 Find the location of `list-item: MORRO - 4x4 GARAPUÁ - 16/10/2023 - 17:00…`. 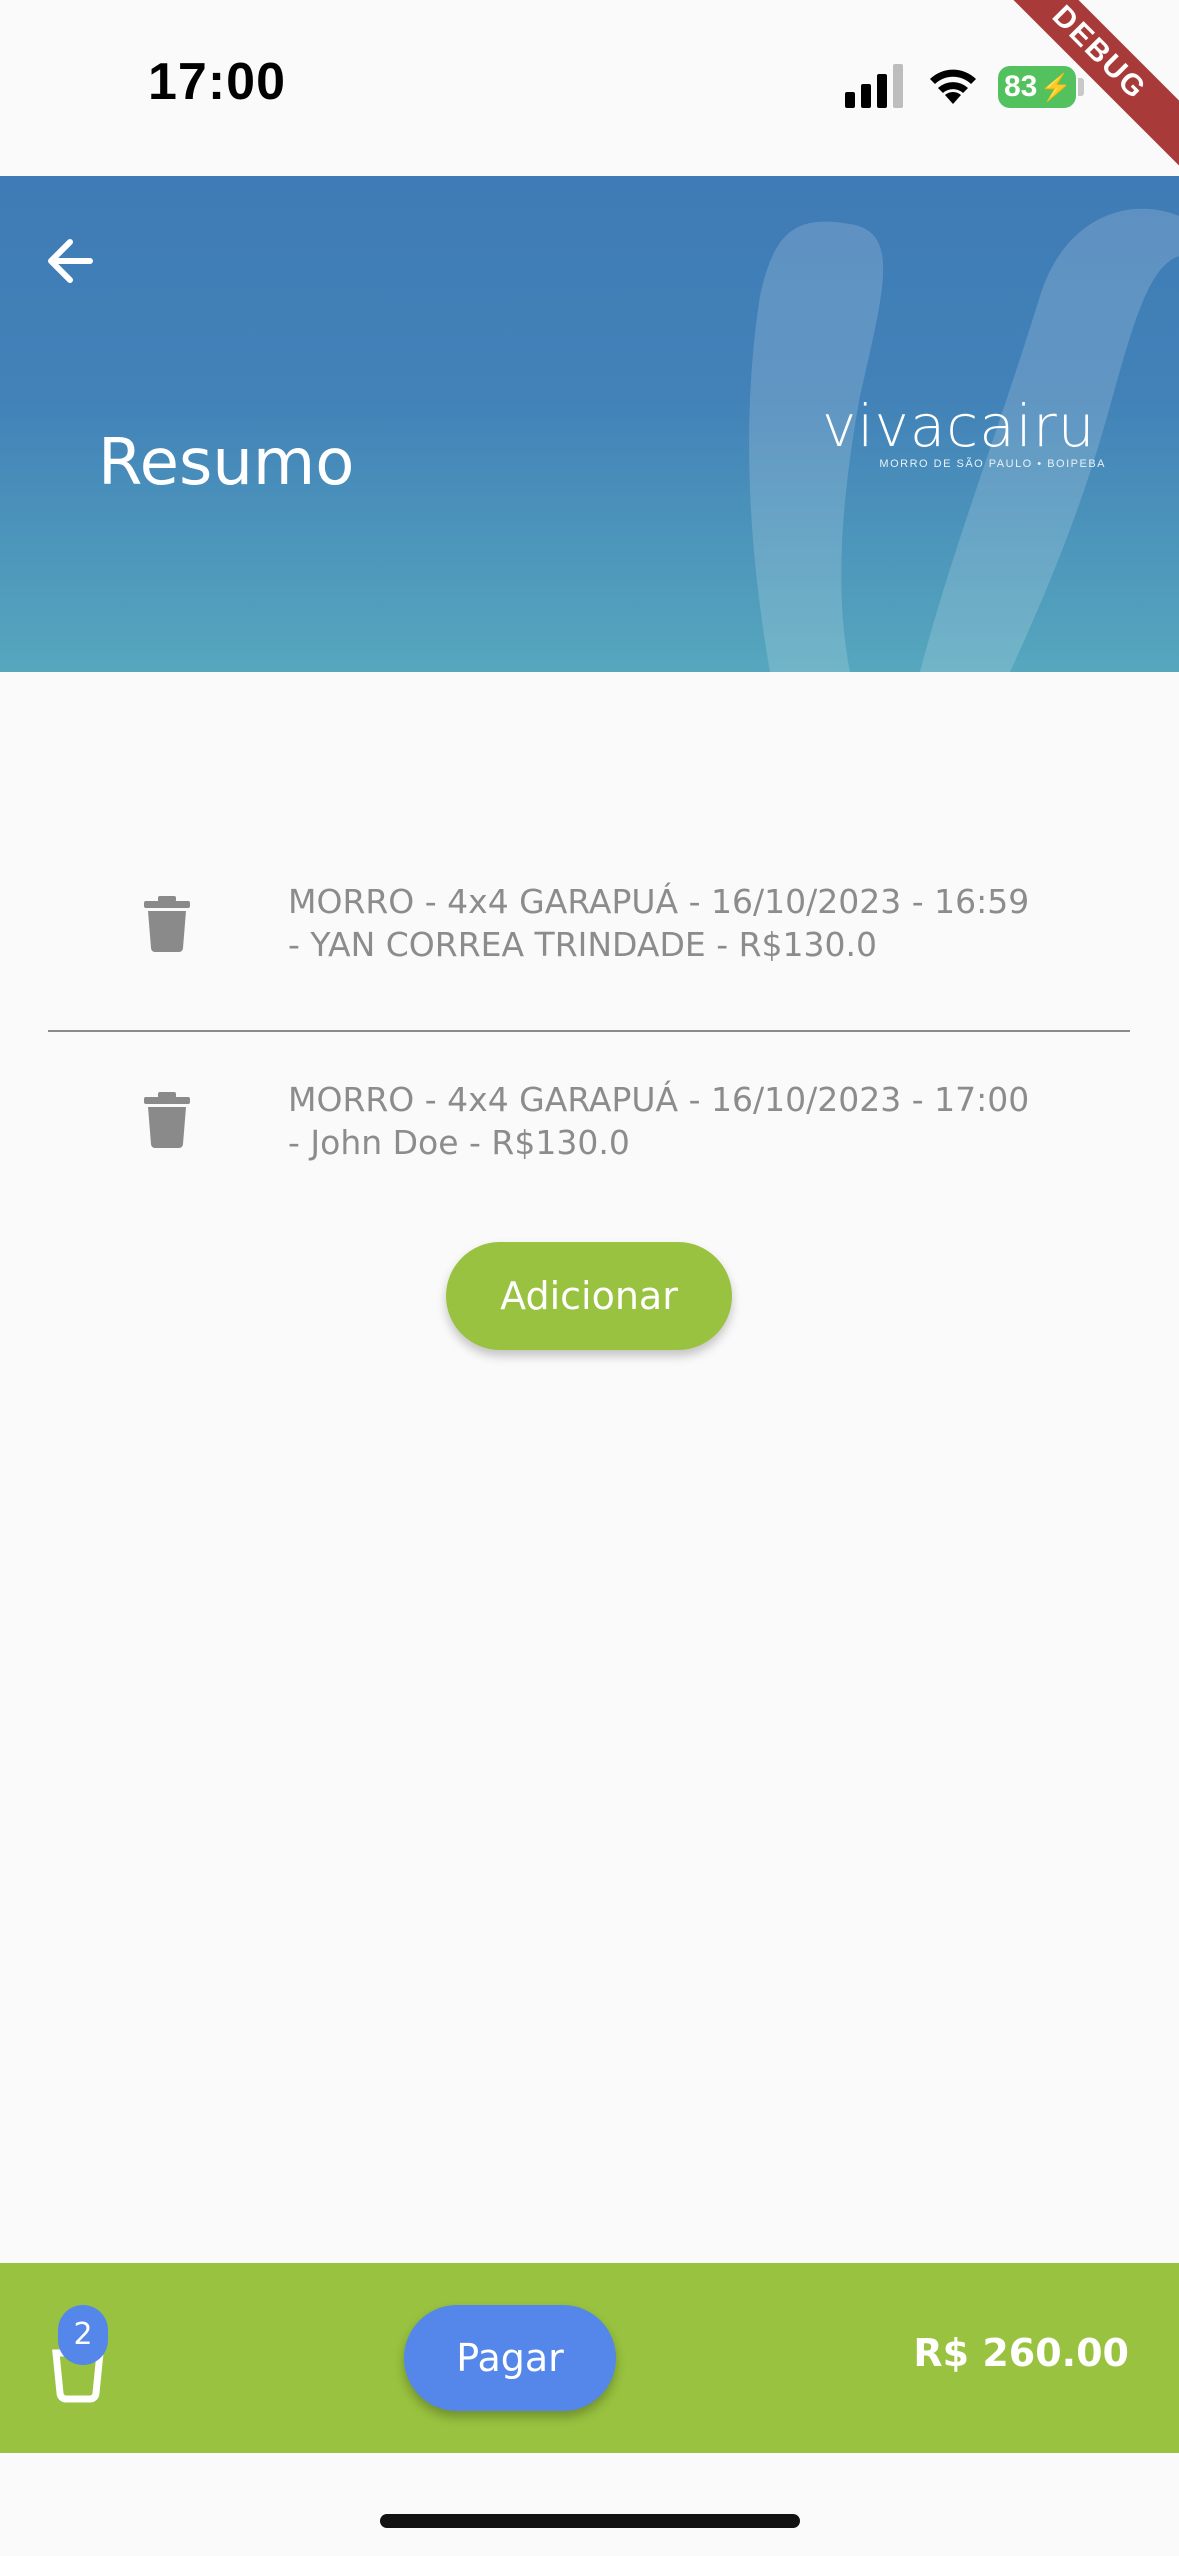

list-item: MORRO - 4x4 GARAPUÁ - 16/10/2023 - 17:00… is located at coordinates (589, 1132).